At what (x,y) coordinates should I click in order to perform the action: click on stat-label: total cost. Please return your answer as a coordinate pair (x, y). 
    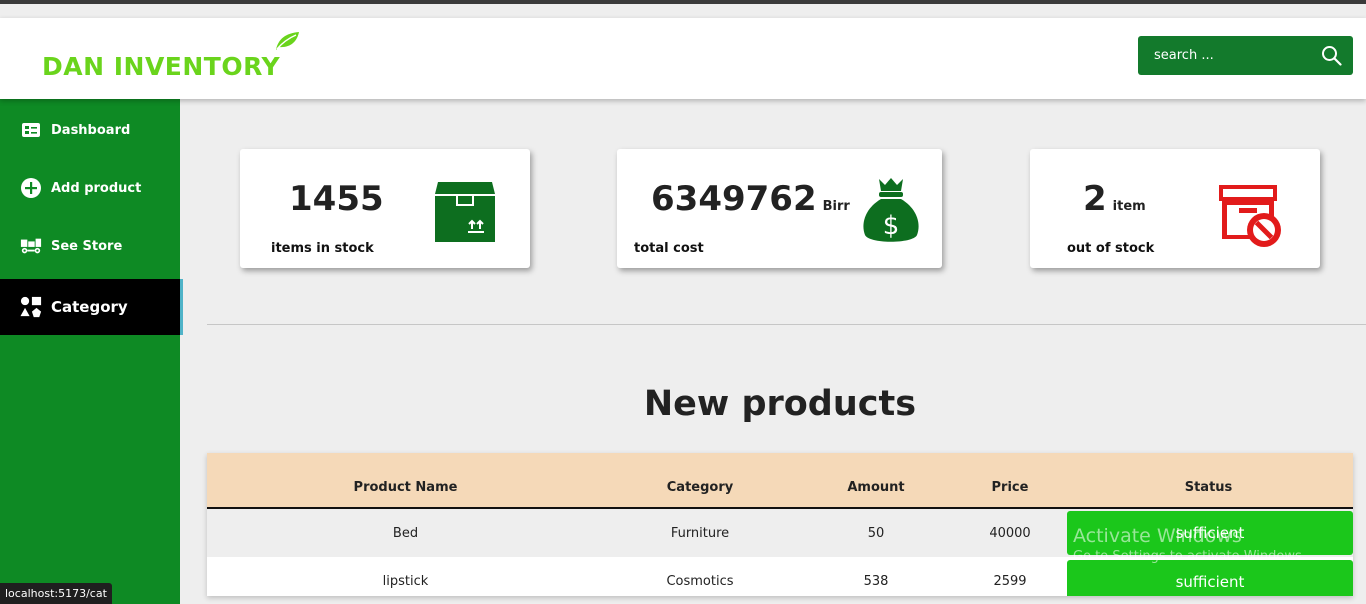
    Looking at the image, I should click on (669, 248).